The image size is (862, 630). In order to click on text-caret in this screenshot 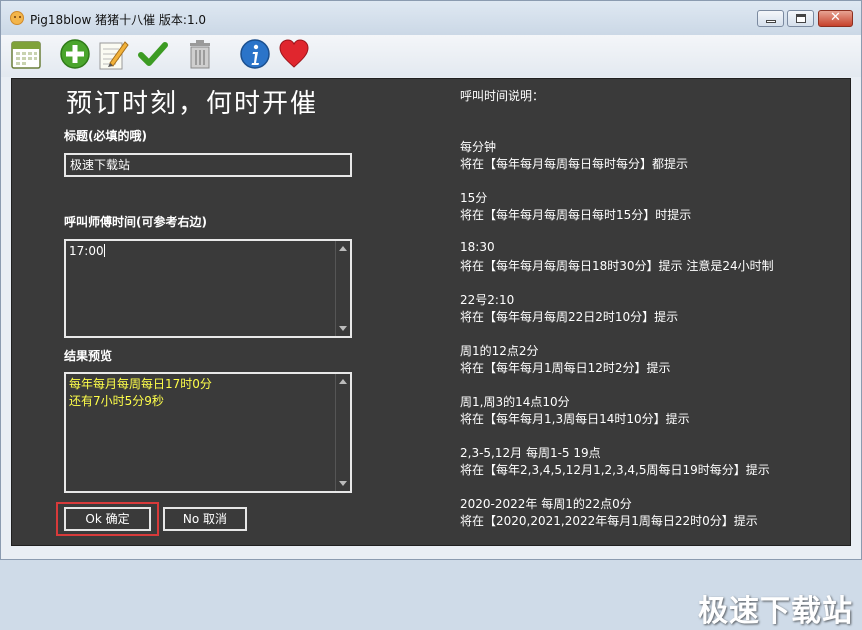, I will do `click(104, 250)`.